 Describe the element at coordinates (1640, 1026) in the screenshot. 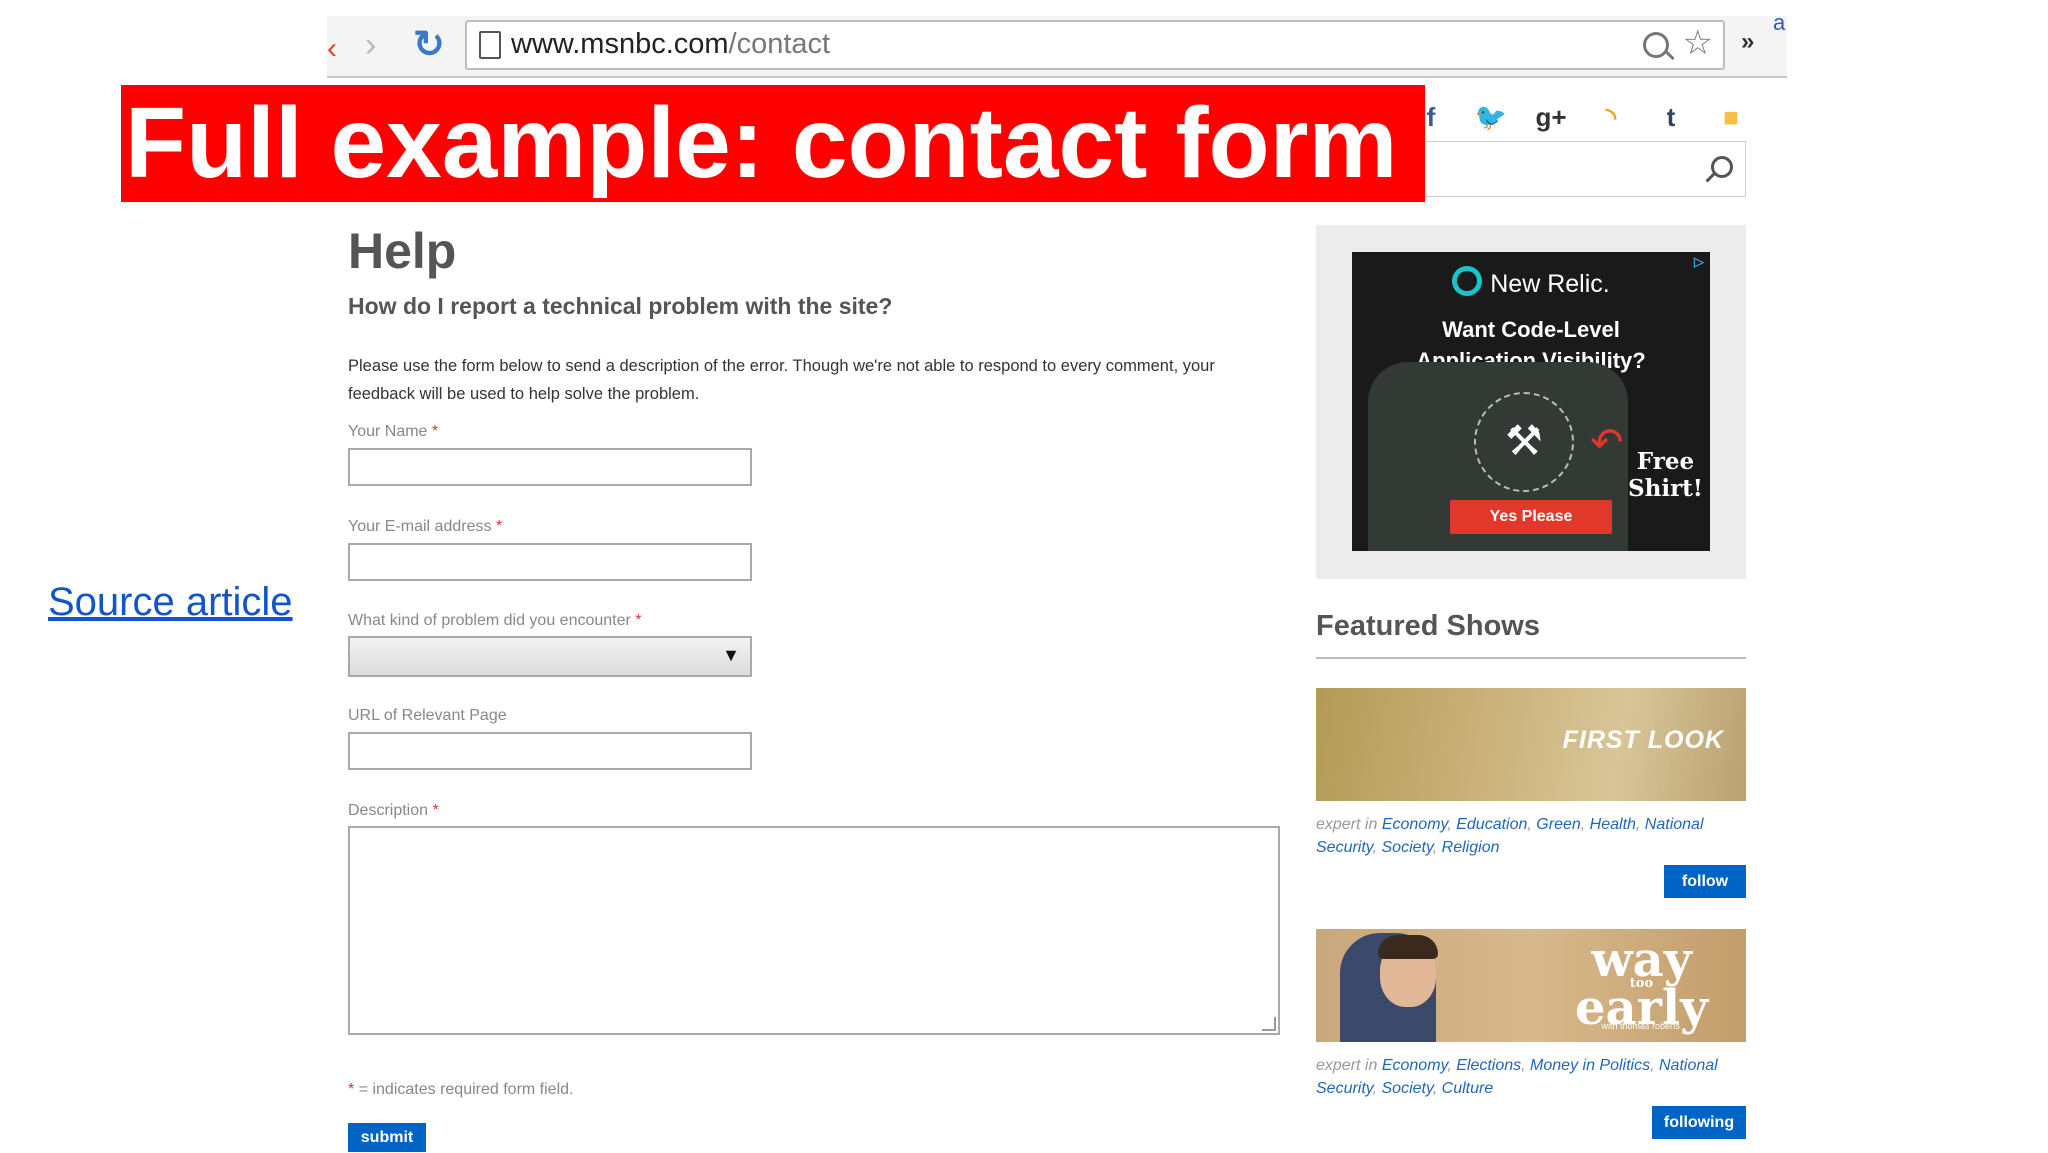

I see `show-host: with thomas roberts` at that location.